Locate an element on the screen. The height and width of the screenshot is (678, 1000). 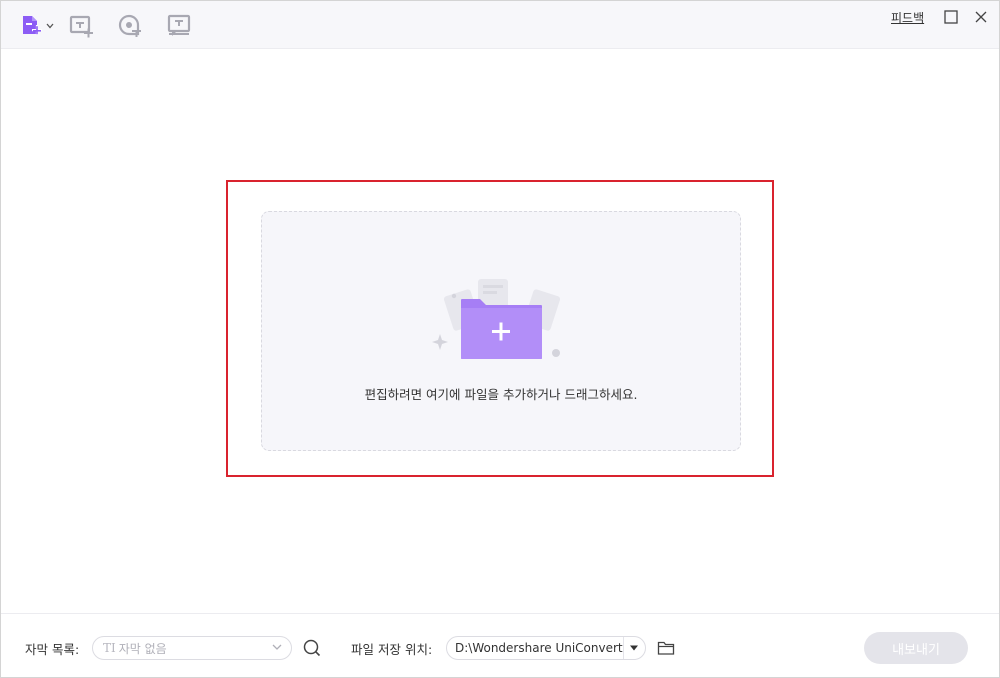
add-subtitle-icon is located at coordinates (81, 26).